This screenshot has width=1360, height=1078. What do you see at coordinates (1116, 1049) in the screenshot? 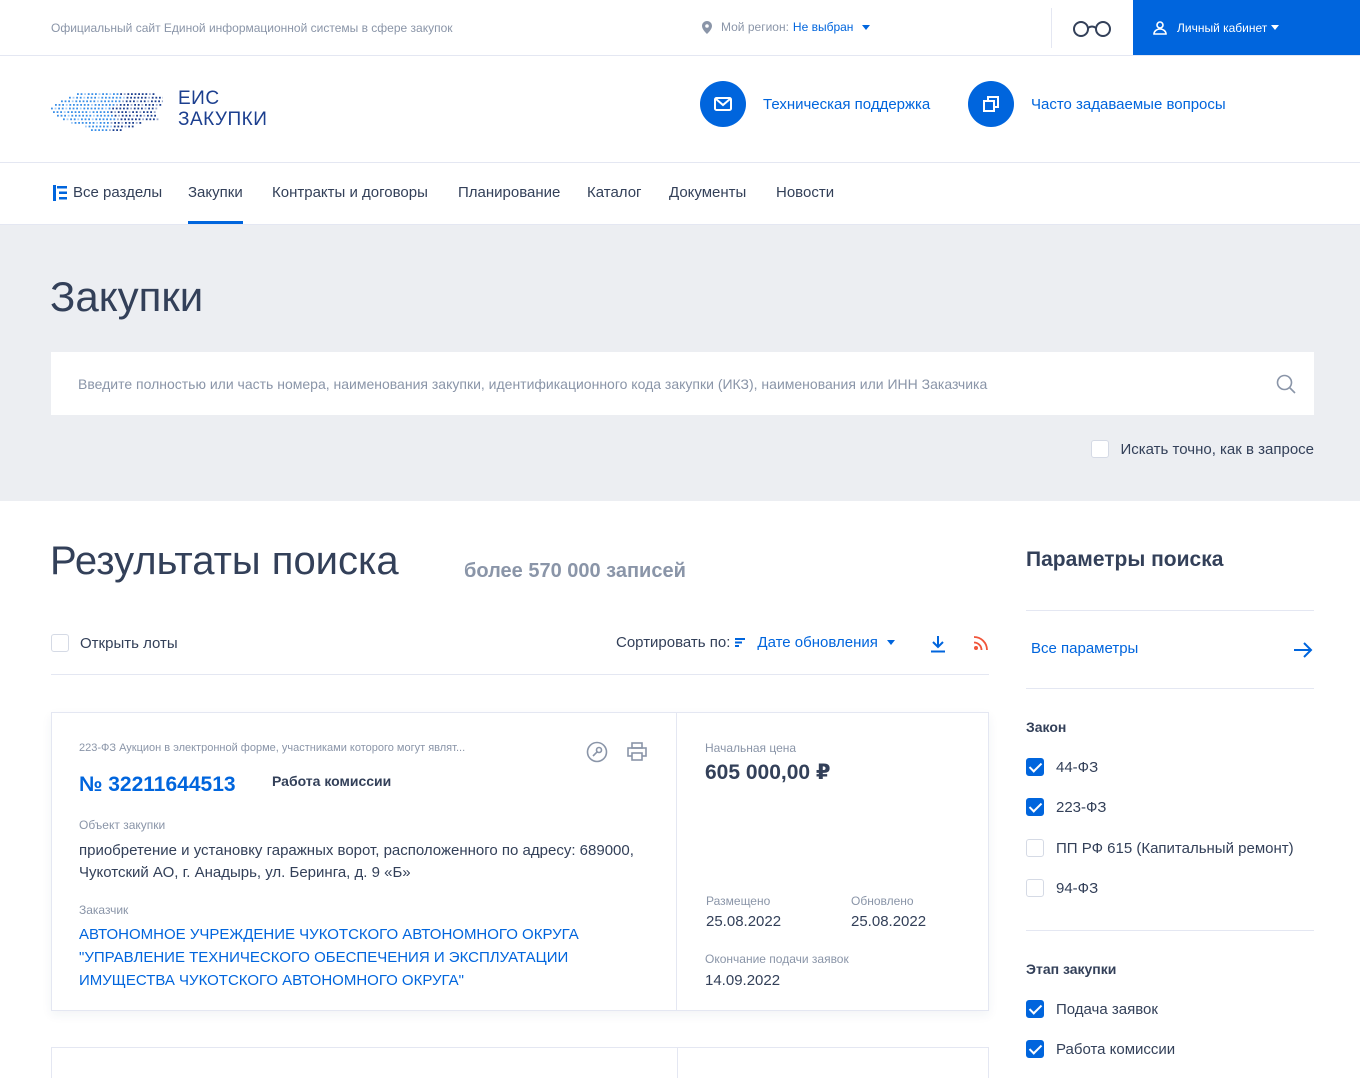
I see `stage-label: Работа комиссии` at bounding box center [1116, 1049].